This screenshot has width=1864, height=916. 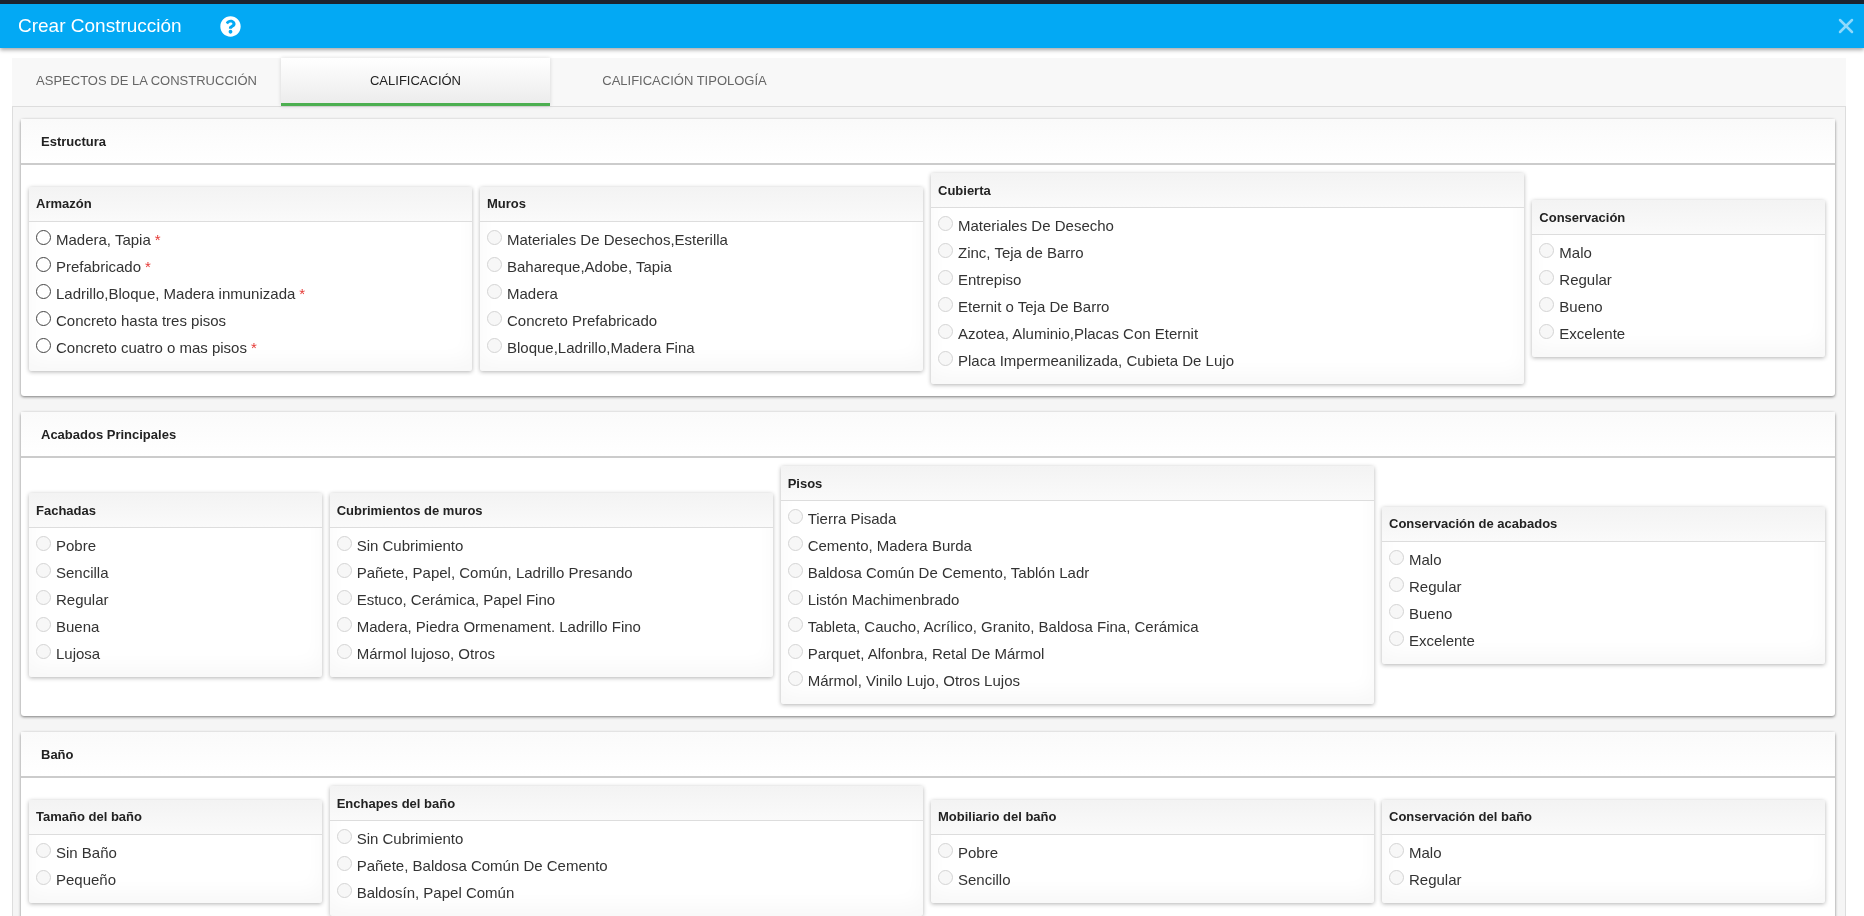 What do you see at coordinates (181, 293) in the screenshot?
I see `option-label: Ladrillo,Bloque, Madera inmunizada *` at bounding box center [181, 293].